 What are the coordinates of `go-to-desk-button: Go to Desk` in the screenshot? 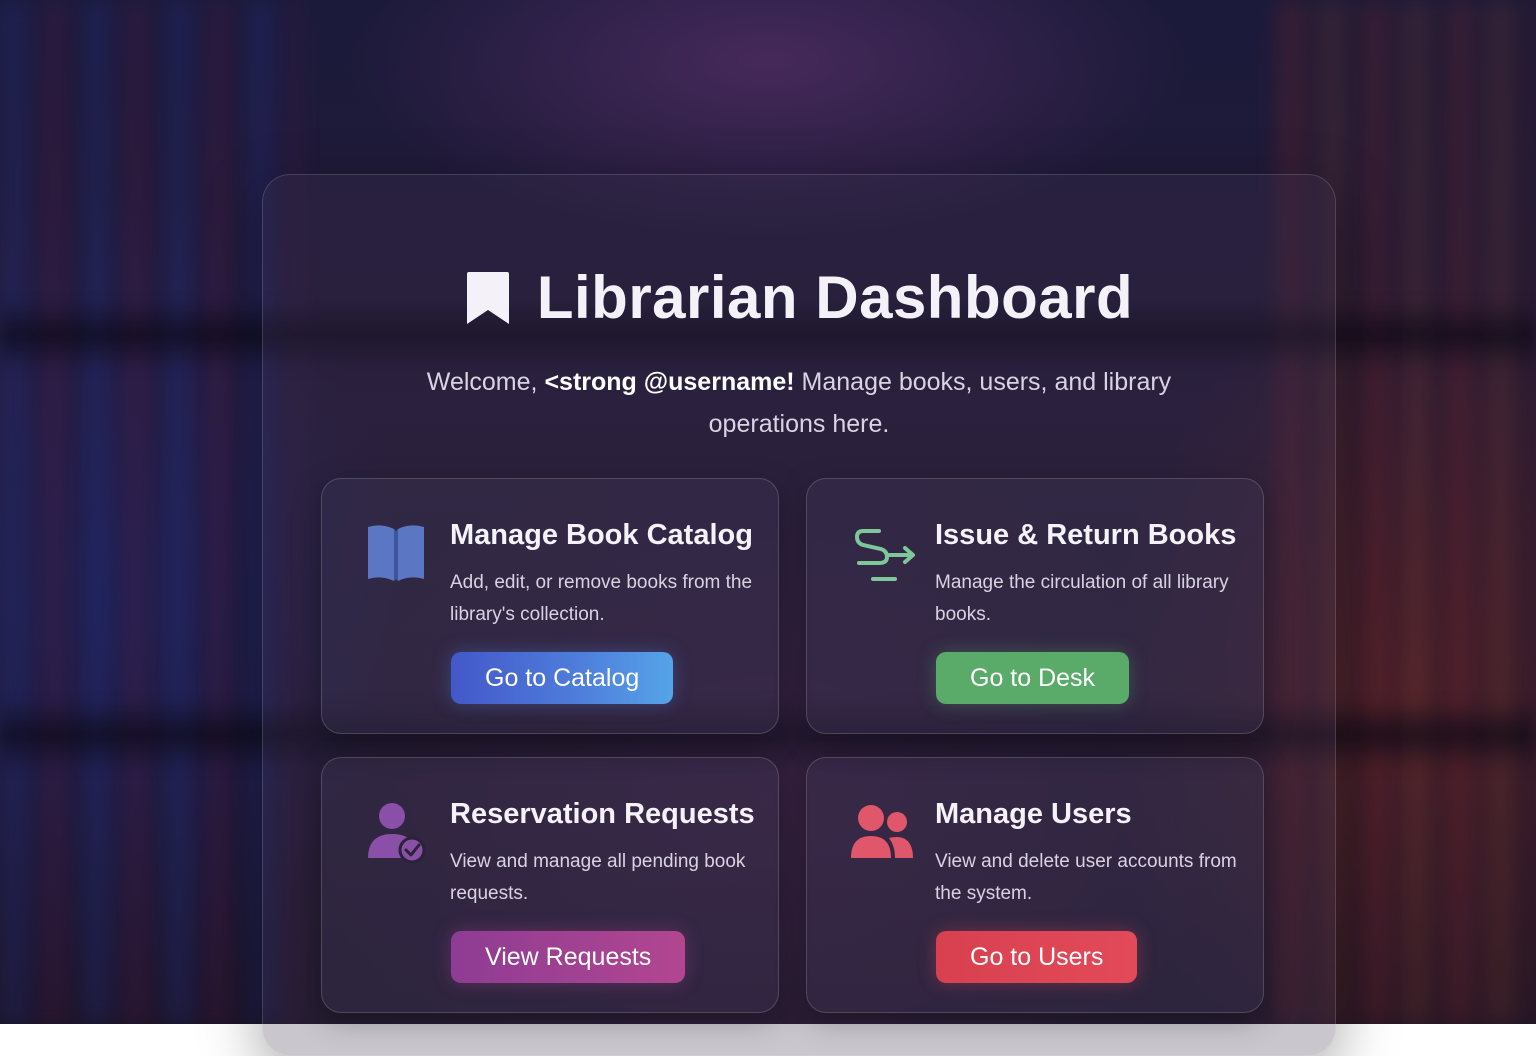 It's located at (1033, 678).